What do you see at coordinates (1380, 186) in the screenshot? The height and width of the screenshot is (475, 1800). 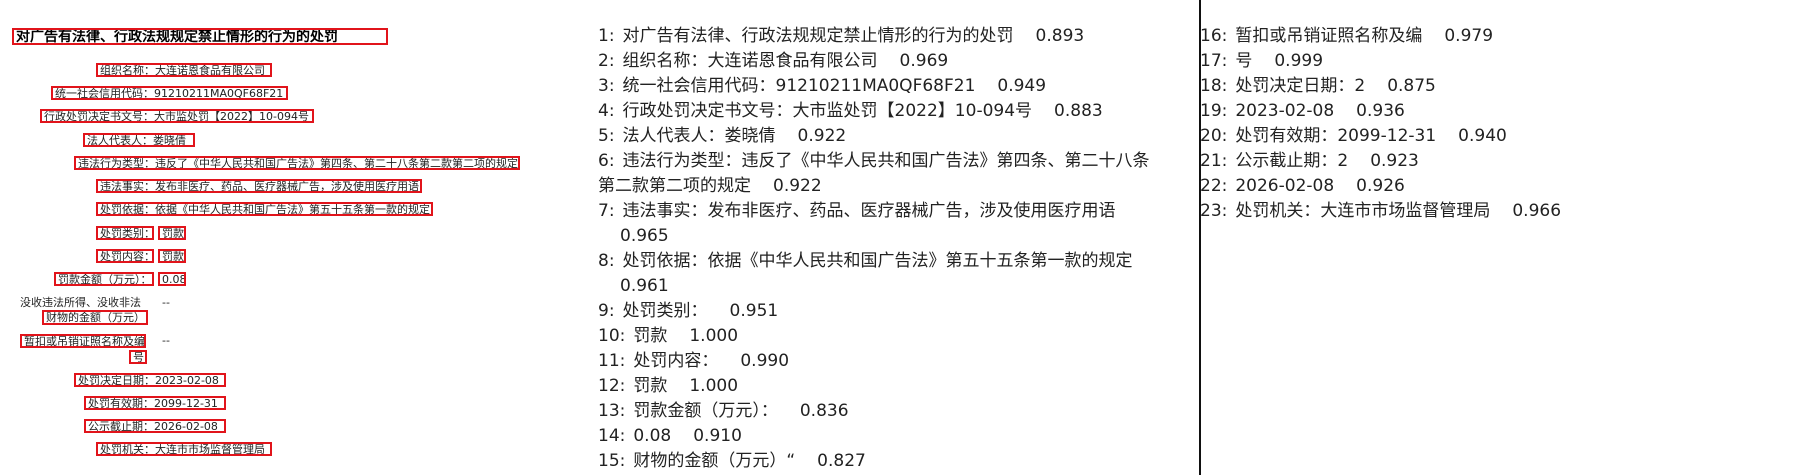 I see `ocr-result-score: 0.926` at bounding box center [1380, 186].